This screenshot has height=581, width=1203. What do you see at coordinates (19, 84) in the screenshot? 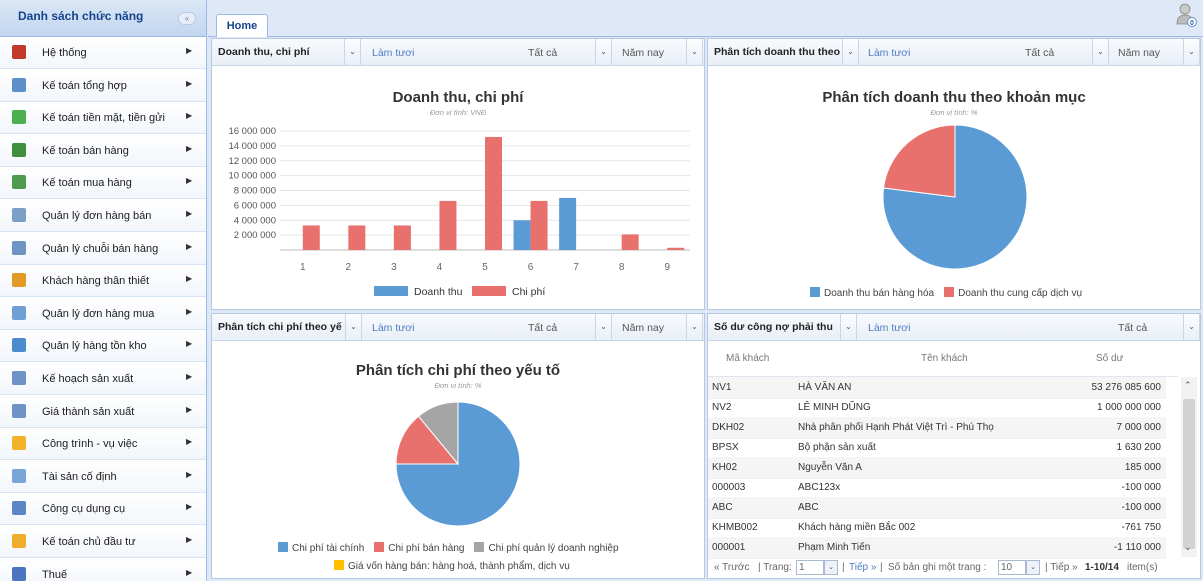
I see `ledger-icon` at bounding box center [19, 84].